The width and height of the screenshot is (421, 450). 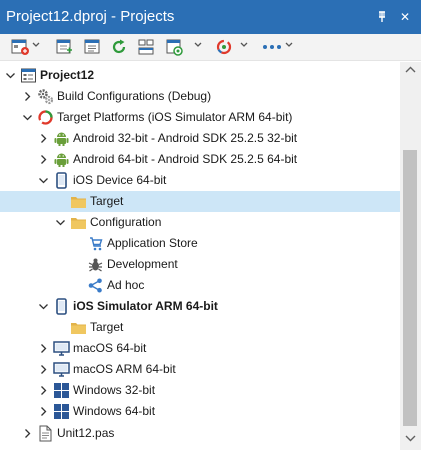 What do you see at coordinates (200, 348) in the screenshot?
I see `tree-item-macos-64: macOS 64-bit` at bounding box center [200, 348].